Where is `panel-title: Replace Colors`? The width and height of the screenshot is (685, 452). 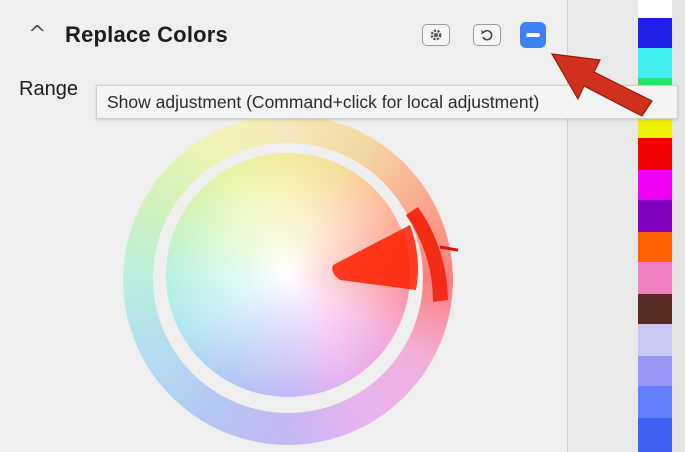 panel-title: Replace Colors is located at coordinates (146, 34).